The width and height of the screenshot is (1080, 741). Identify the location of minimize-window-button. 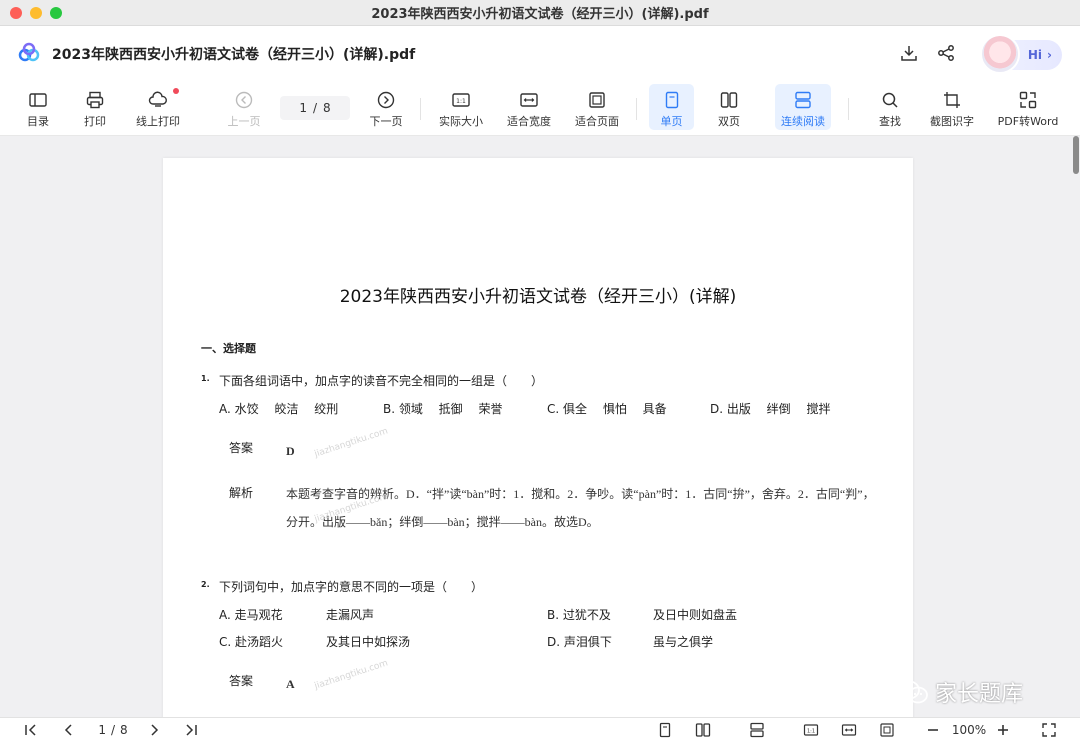
(36, 13).